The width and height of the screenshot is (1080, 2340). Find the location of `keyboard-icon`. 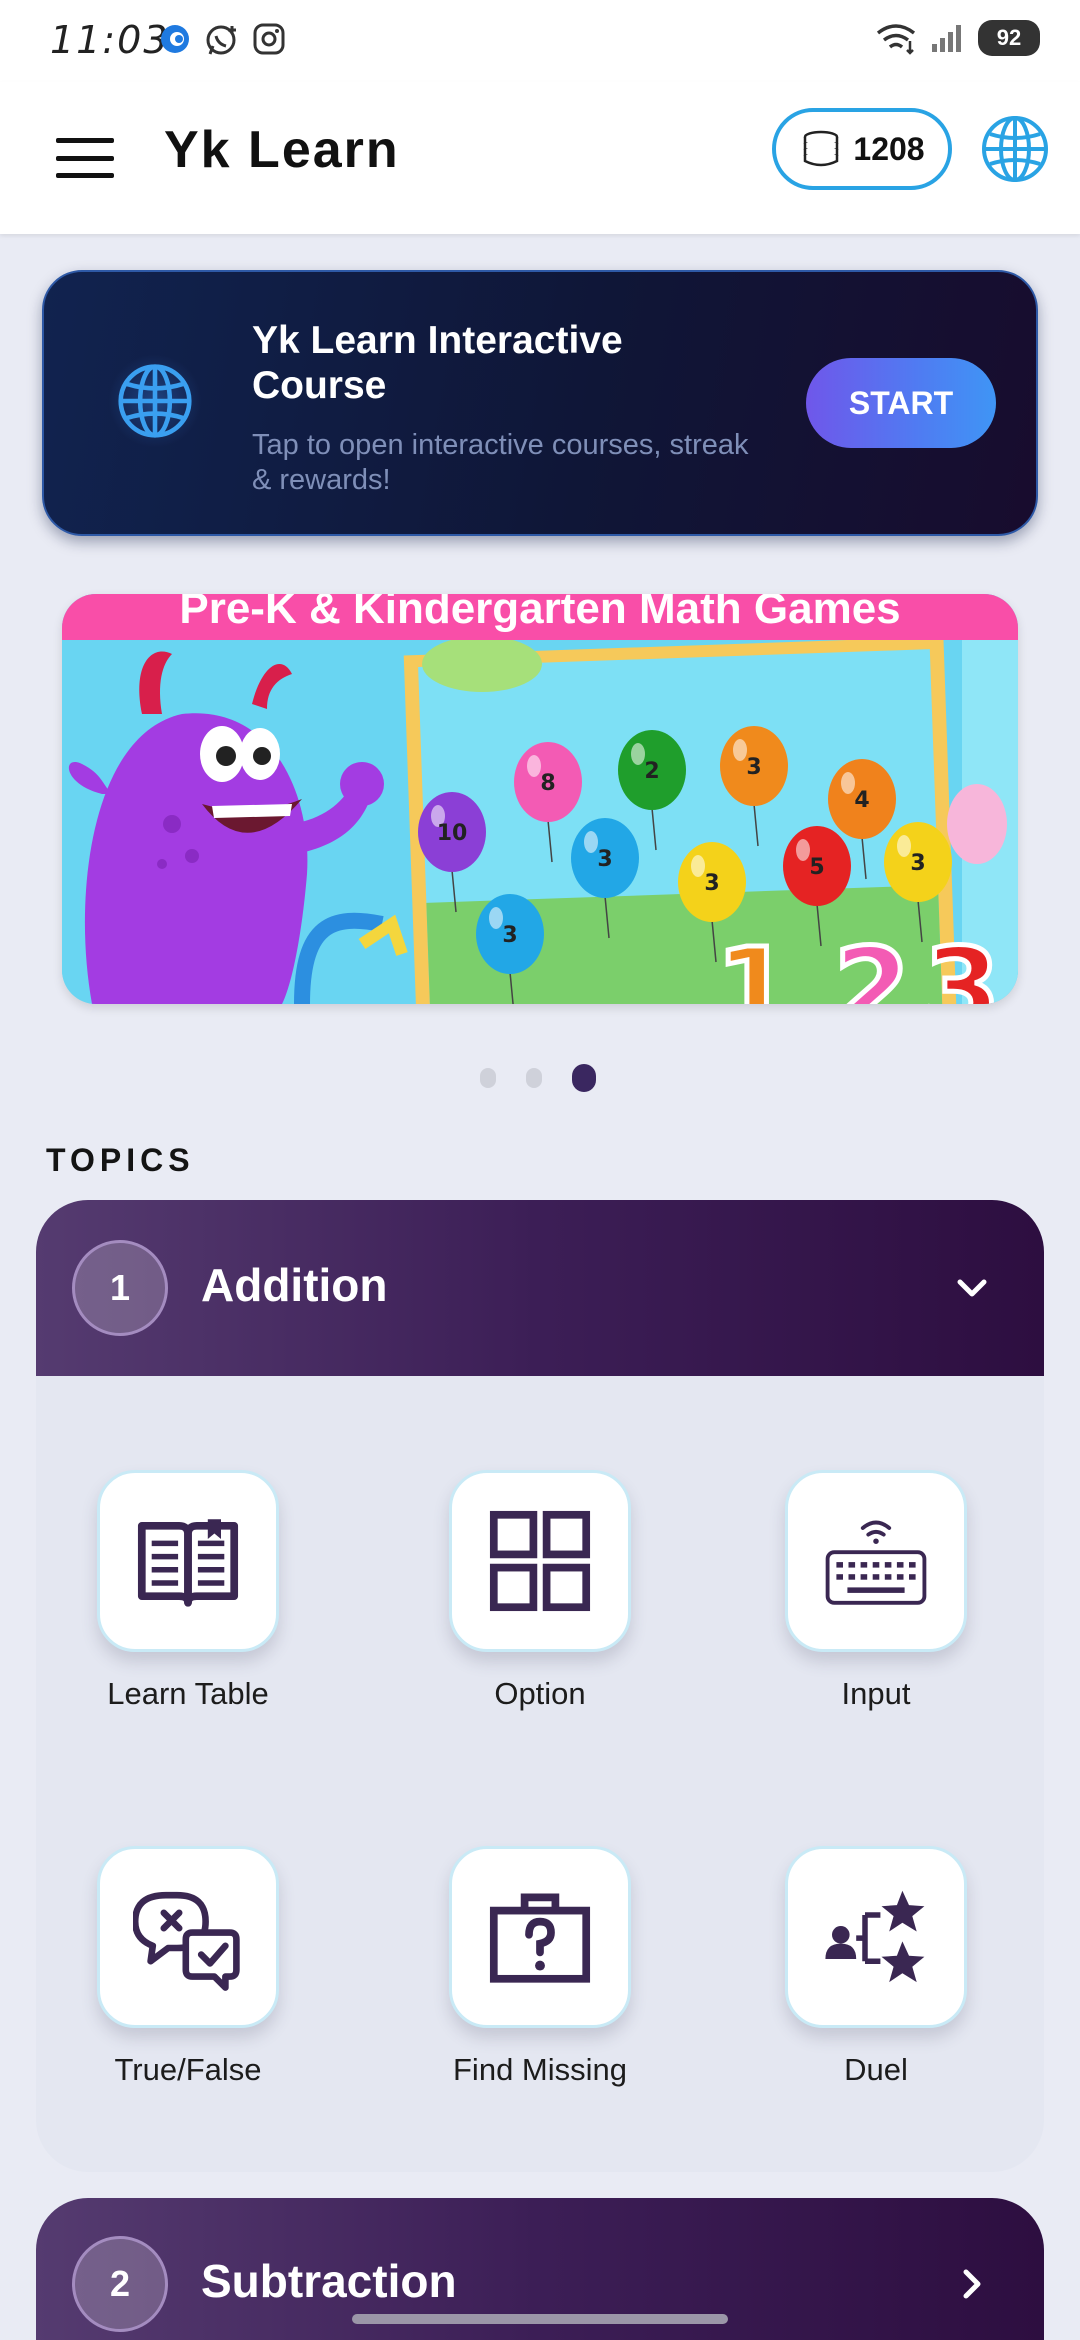

keyboard-icon is located at coordinates (876, 1562).